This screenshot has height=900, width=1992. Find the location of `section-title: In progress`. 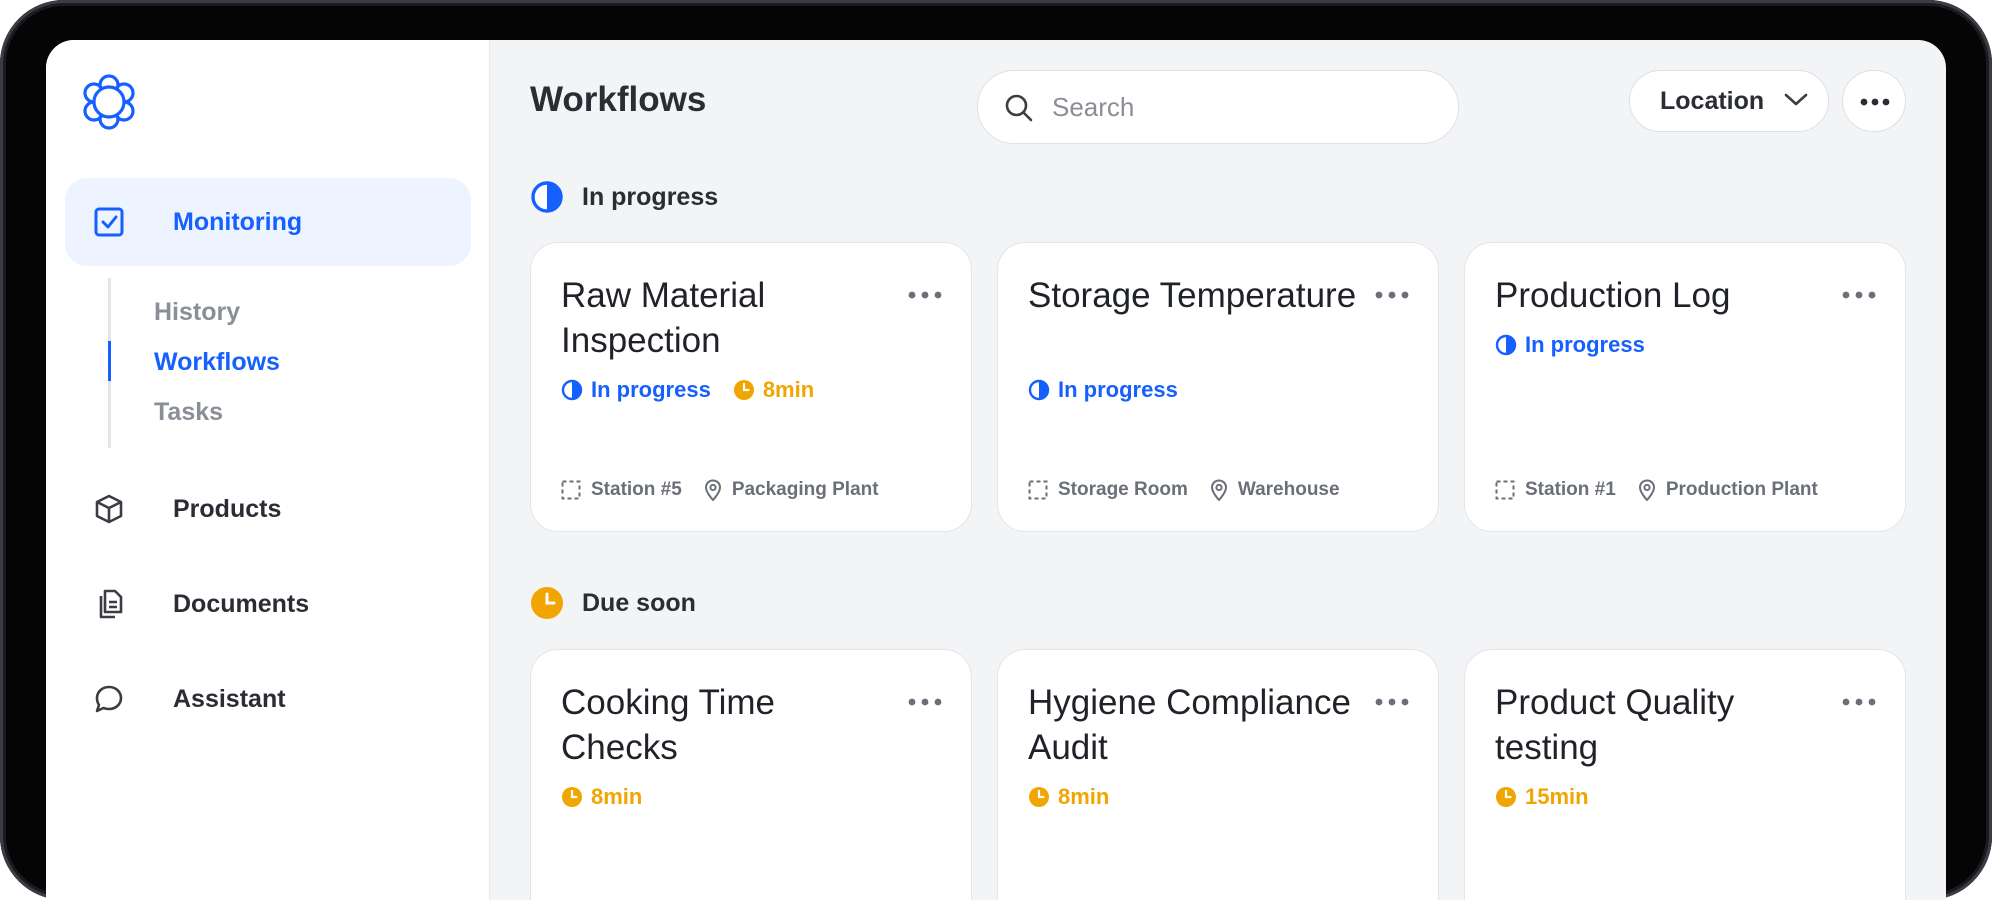

section-title: In progress is located at coordinates (650, 196).